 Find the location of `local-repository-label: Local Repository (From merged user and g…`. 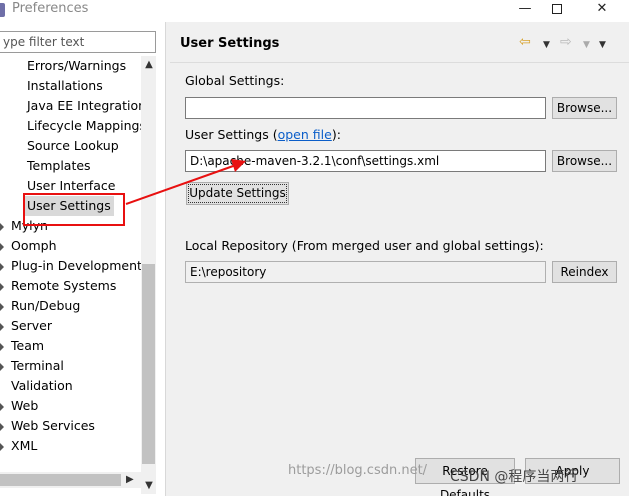

local-repository-label: Local Repository (From merged user and g… is located at coordinates (364, 245).